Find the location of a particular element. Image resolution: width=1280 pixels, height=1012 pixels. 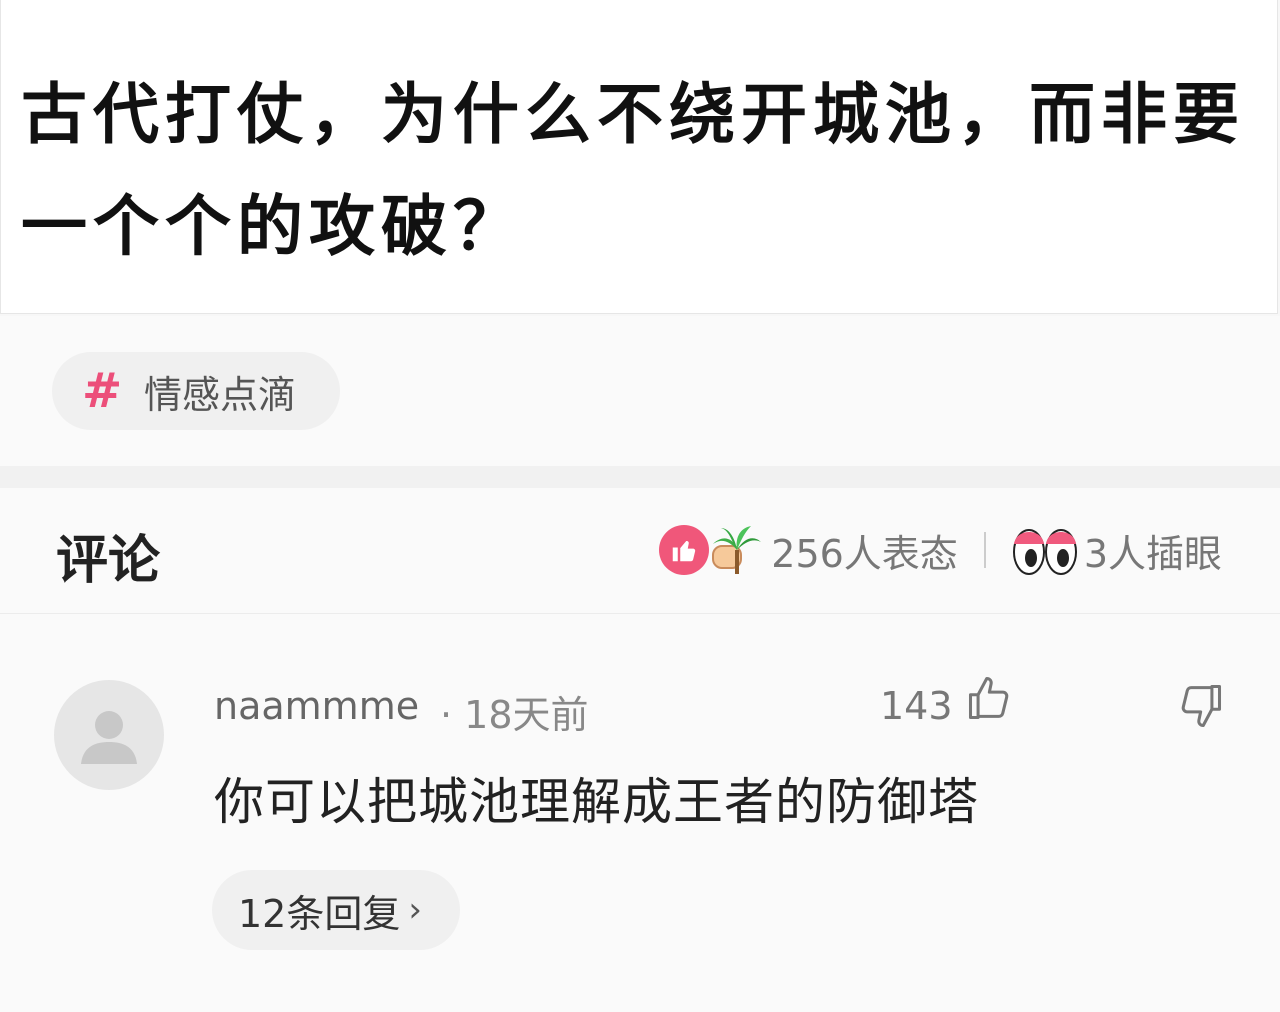

thumbs-down-icon is located at coordinates (1200, 708).